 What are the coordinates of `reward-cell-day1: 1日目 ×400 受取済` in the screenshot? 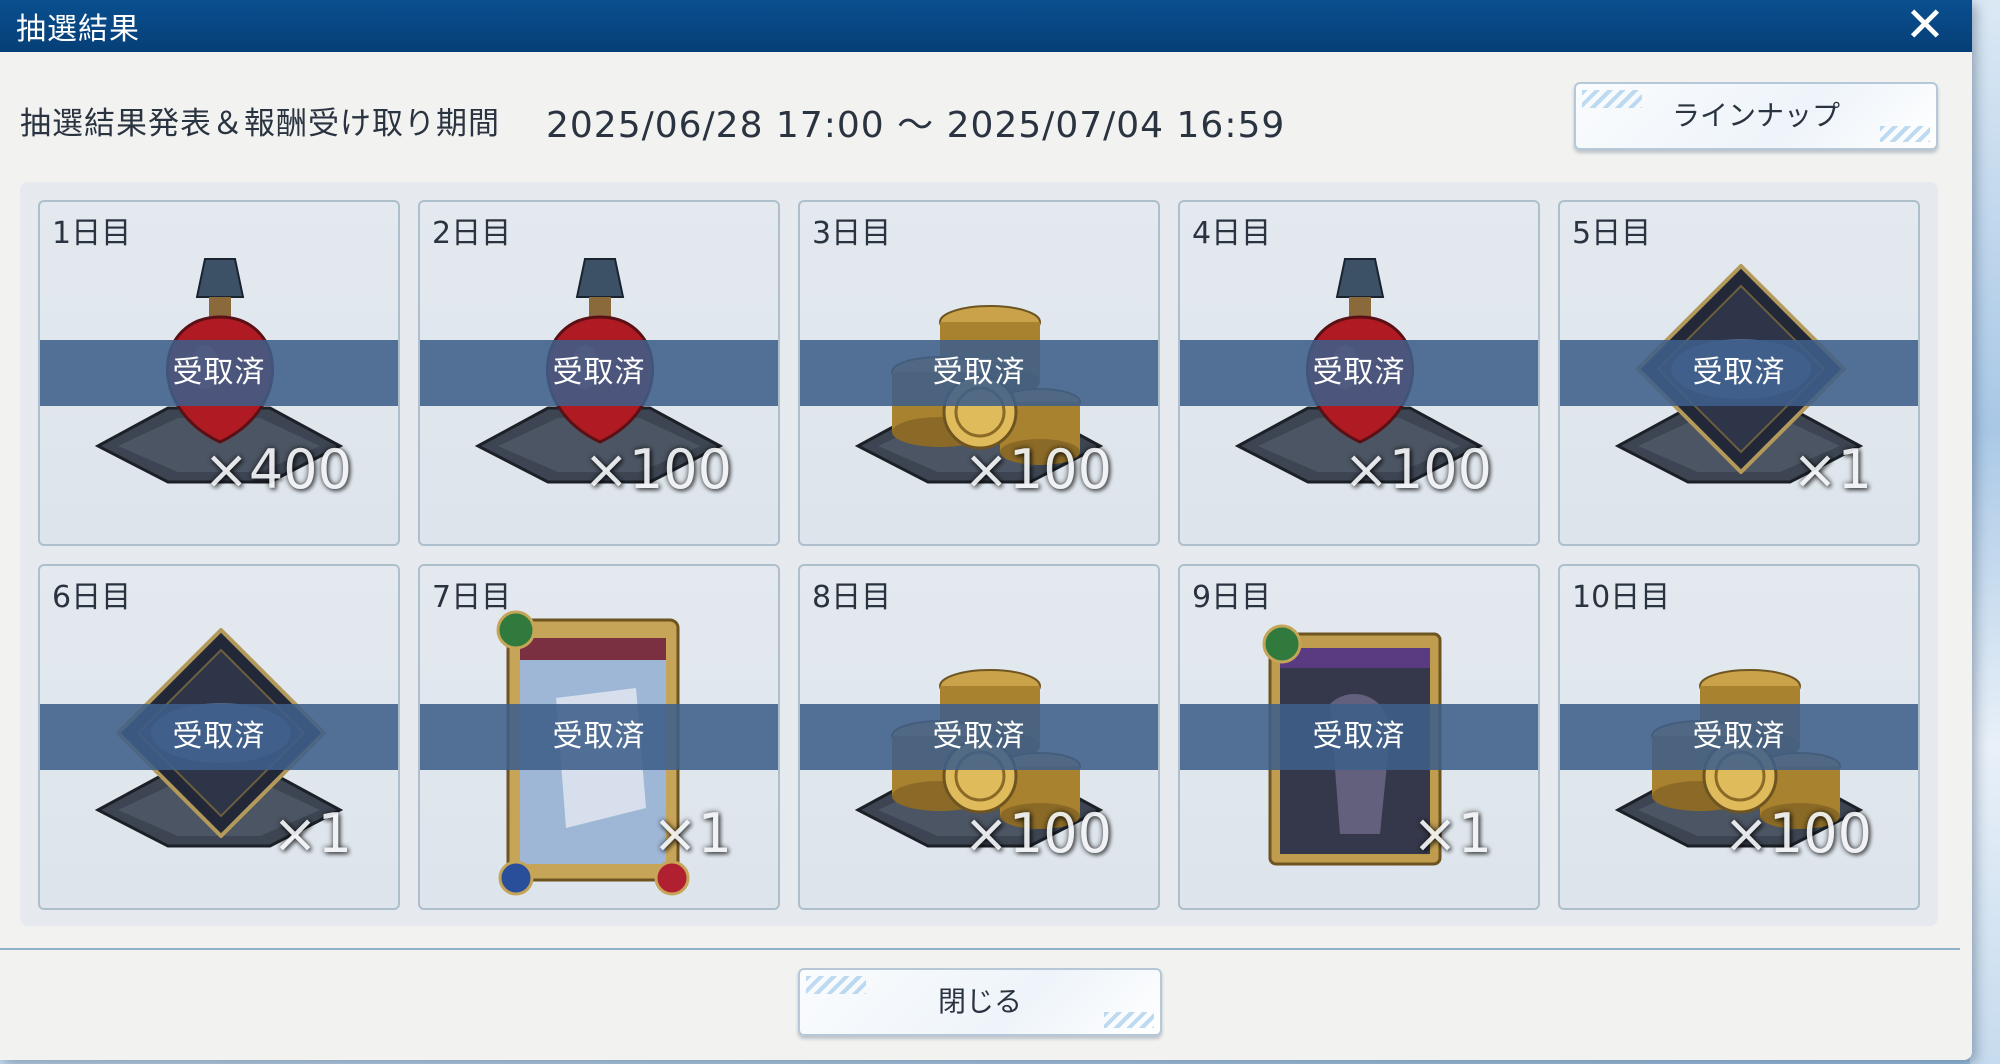 It's located at (219, 373).